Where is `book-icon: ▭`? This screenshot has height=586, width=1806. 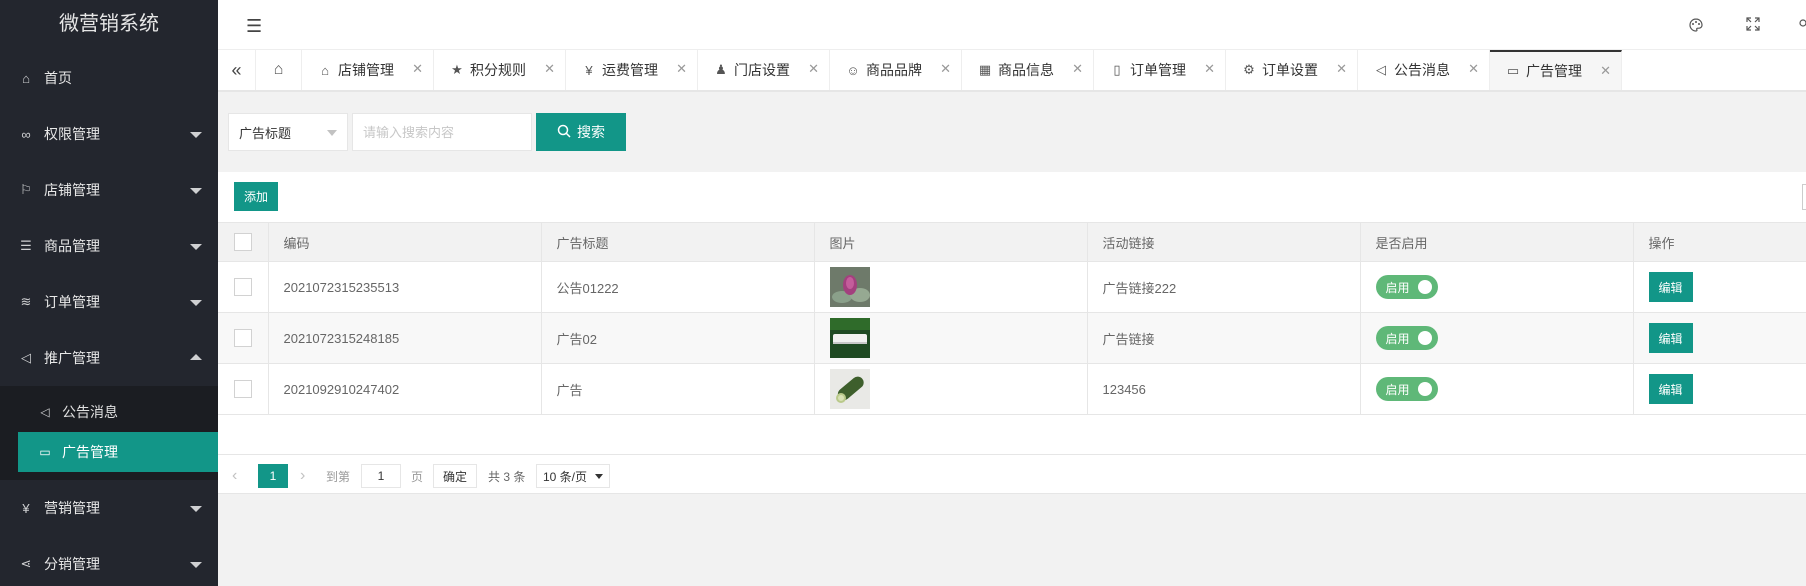
book-icon: ▭ is located at coordinates (1513, 70).